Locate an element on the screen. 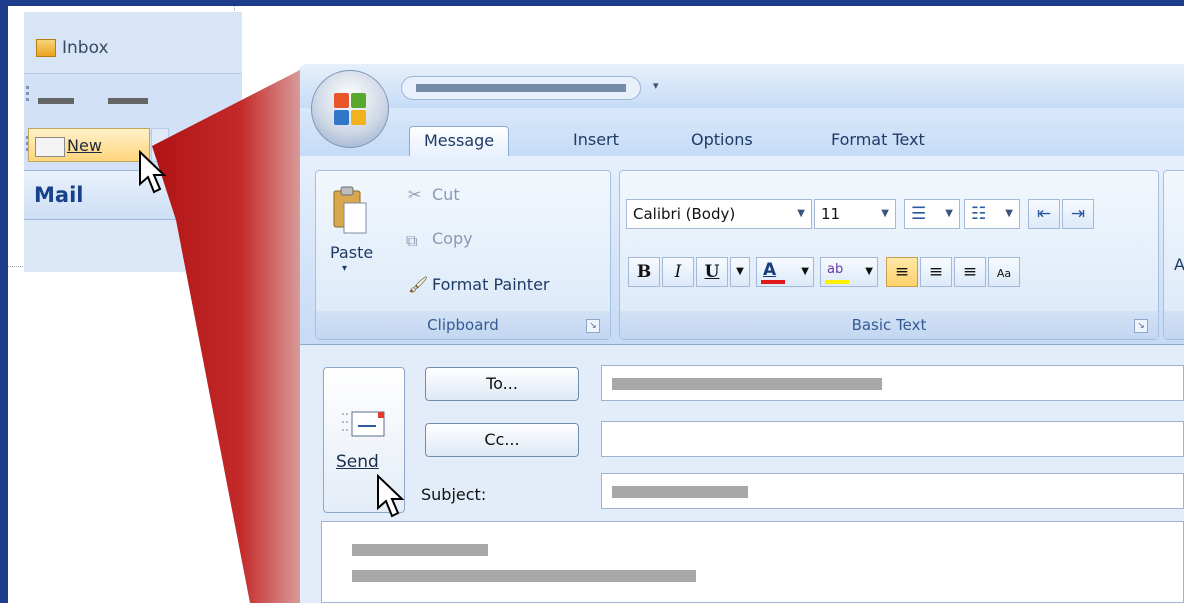 This screenshot has height=603, width=1184. align-center-icon: ≡ is located at coordinates (936, 272).